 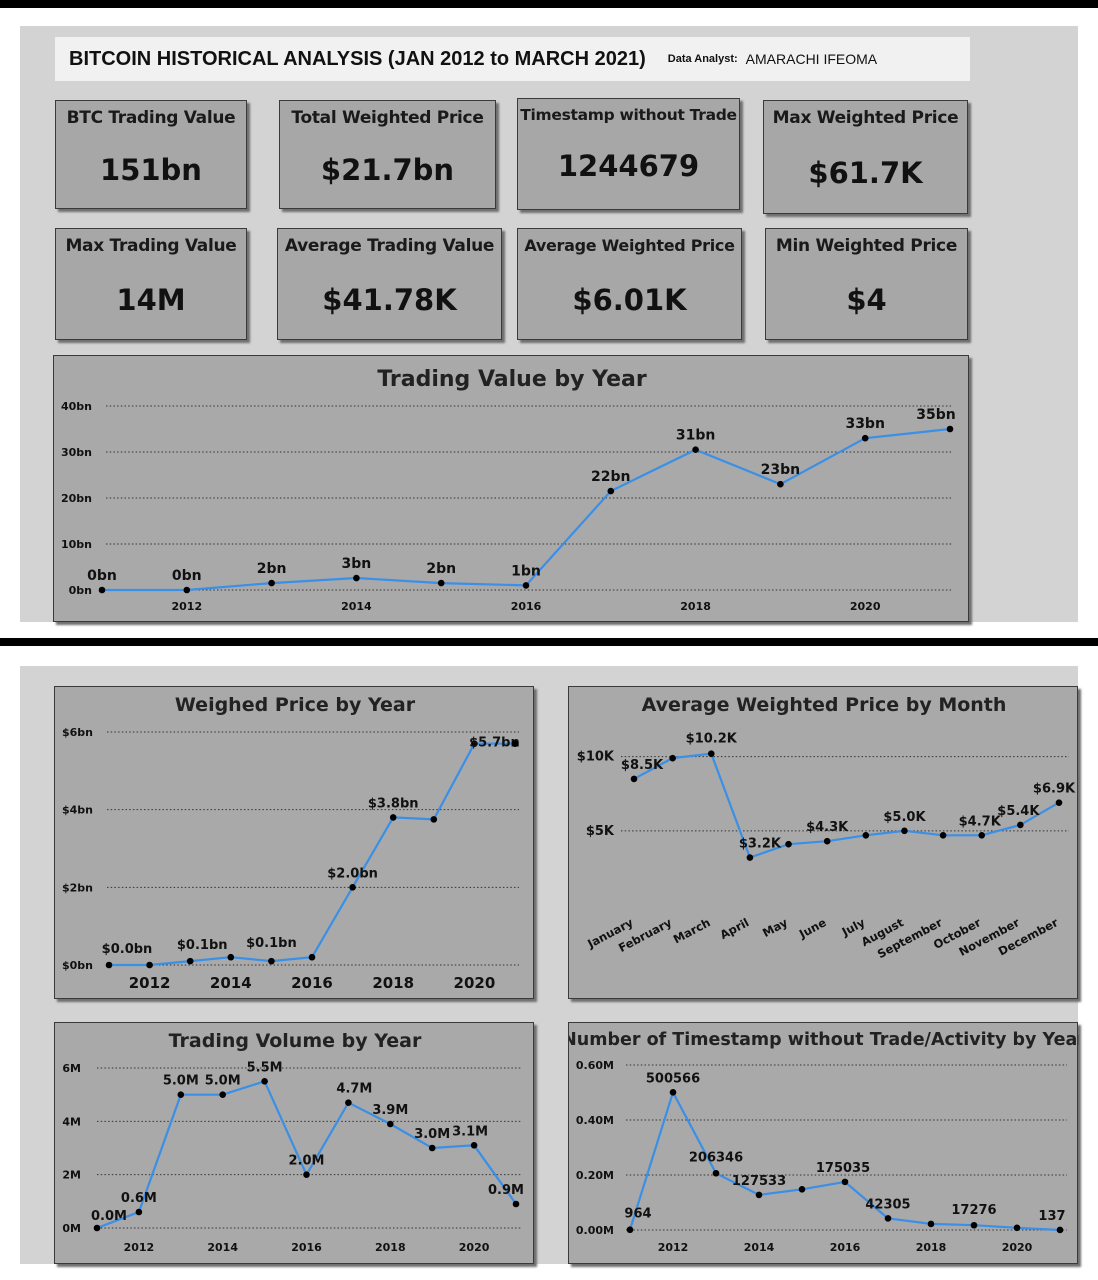 I want to click on data-label: 2.0M, so click(x=307, y=1161).